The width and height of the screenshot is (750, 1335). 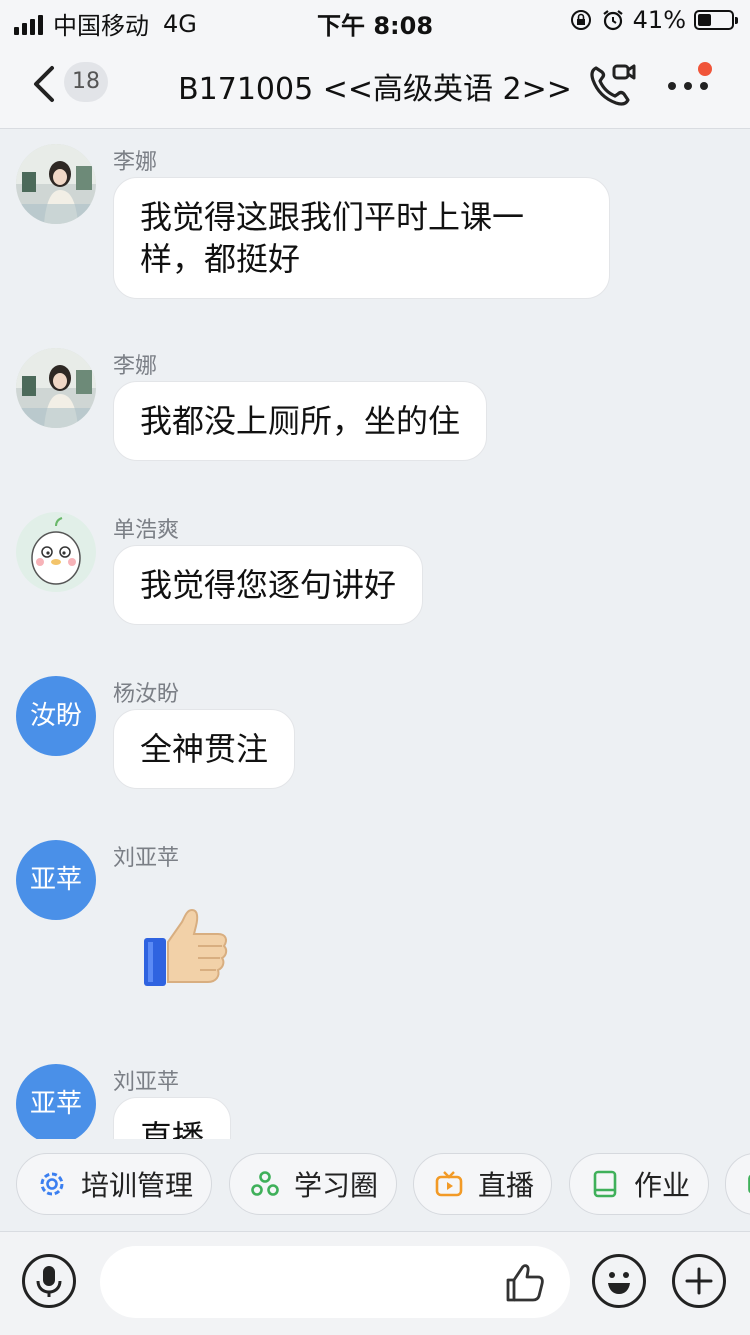 I want to click on tv-icon, so click(x=449, y=1184).